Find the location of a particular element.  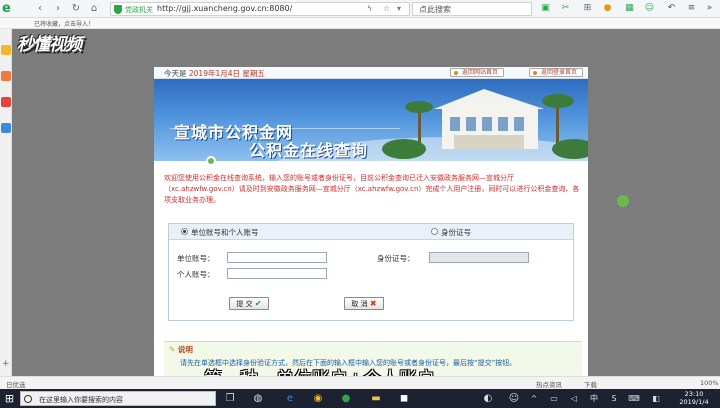

status-news: 热点资讯 is located at coordinates (549, 384).